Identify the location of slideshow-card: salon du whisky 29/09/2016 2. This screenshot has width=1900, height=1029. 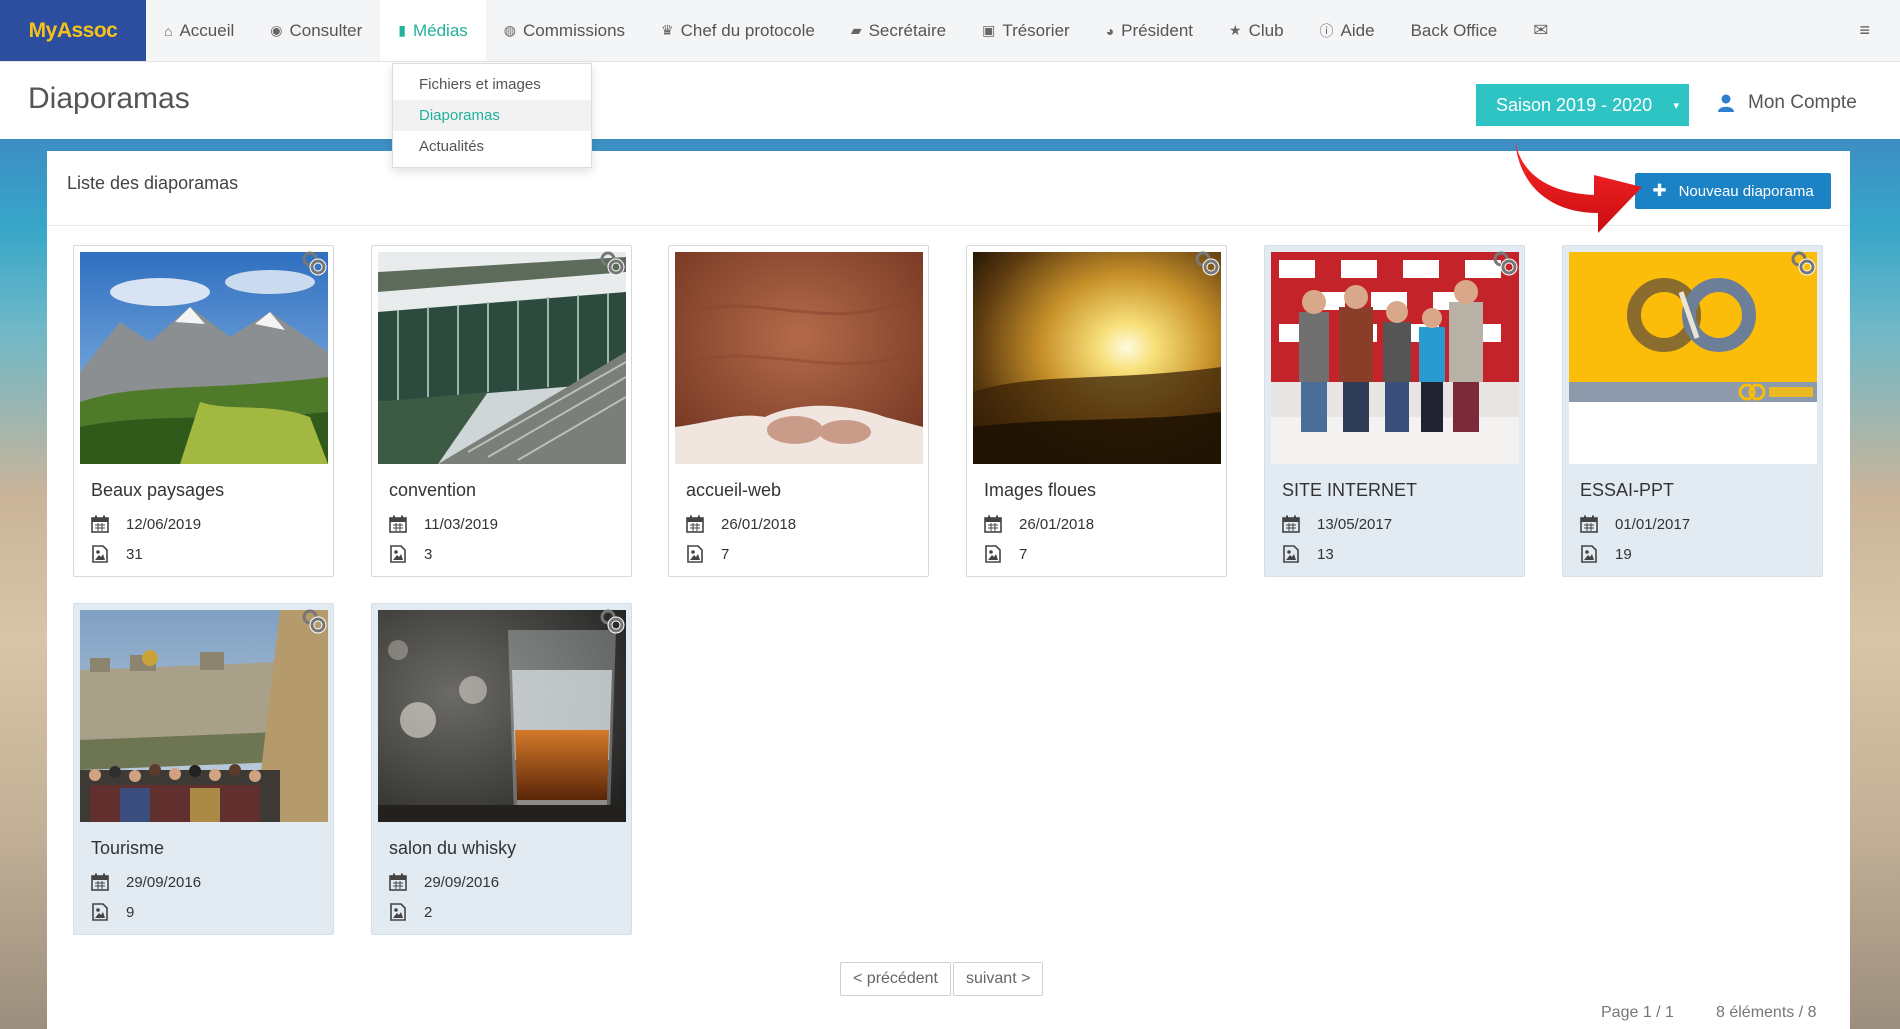
(501, 769).